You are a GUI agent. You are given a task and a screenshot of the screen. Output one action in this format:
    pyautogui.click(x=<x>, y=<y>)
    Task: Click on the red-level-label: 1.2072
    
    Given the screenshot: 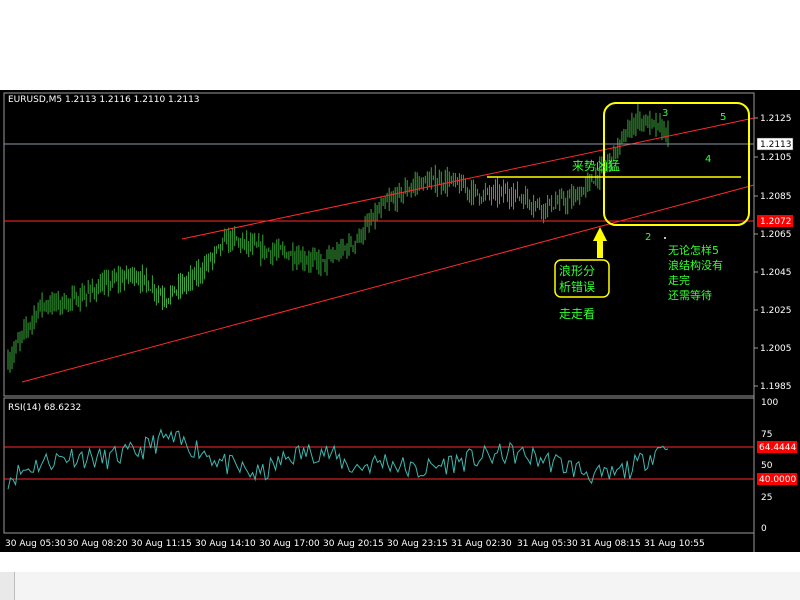 What is the action you would take?
    pyautogui.click(x=776, y=222)
    